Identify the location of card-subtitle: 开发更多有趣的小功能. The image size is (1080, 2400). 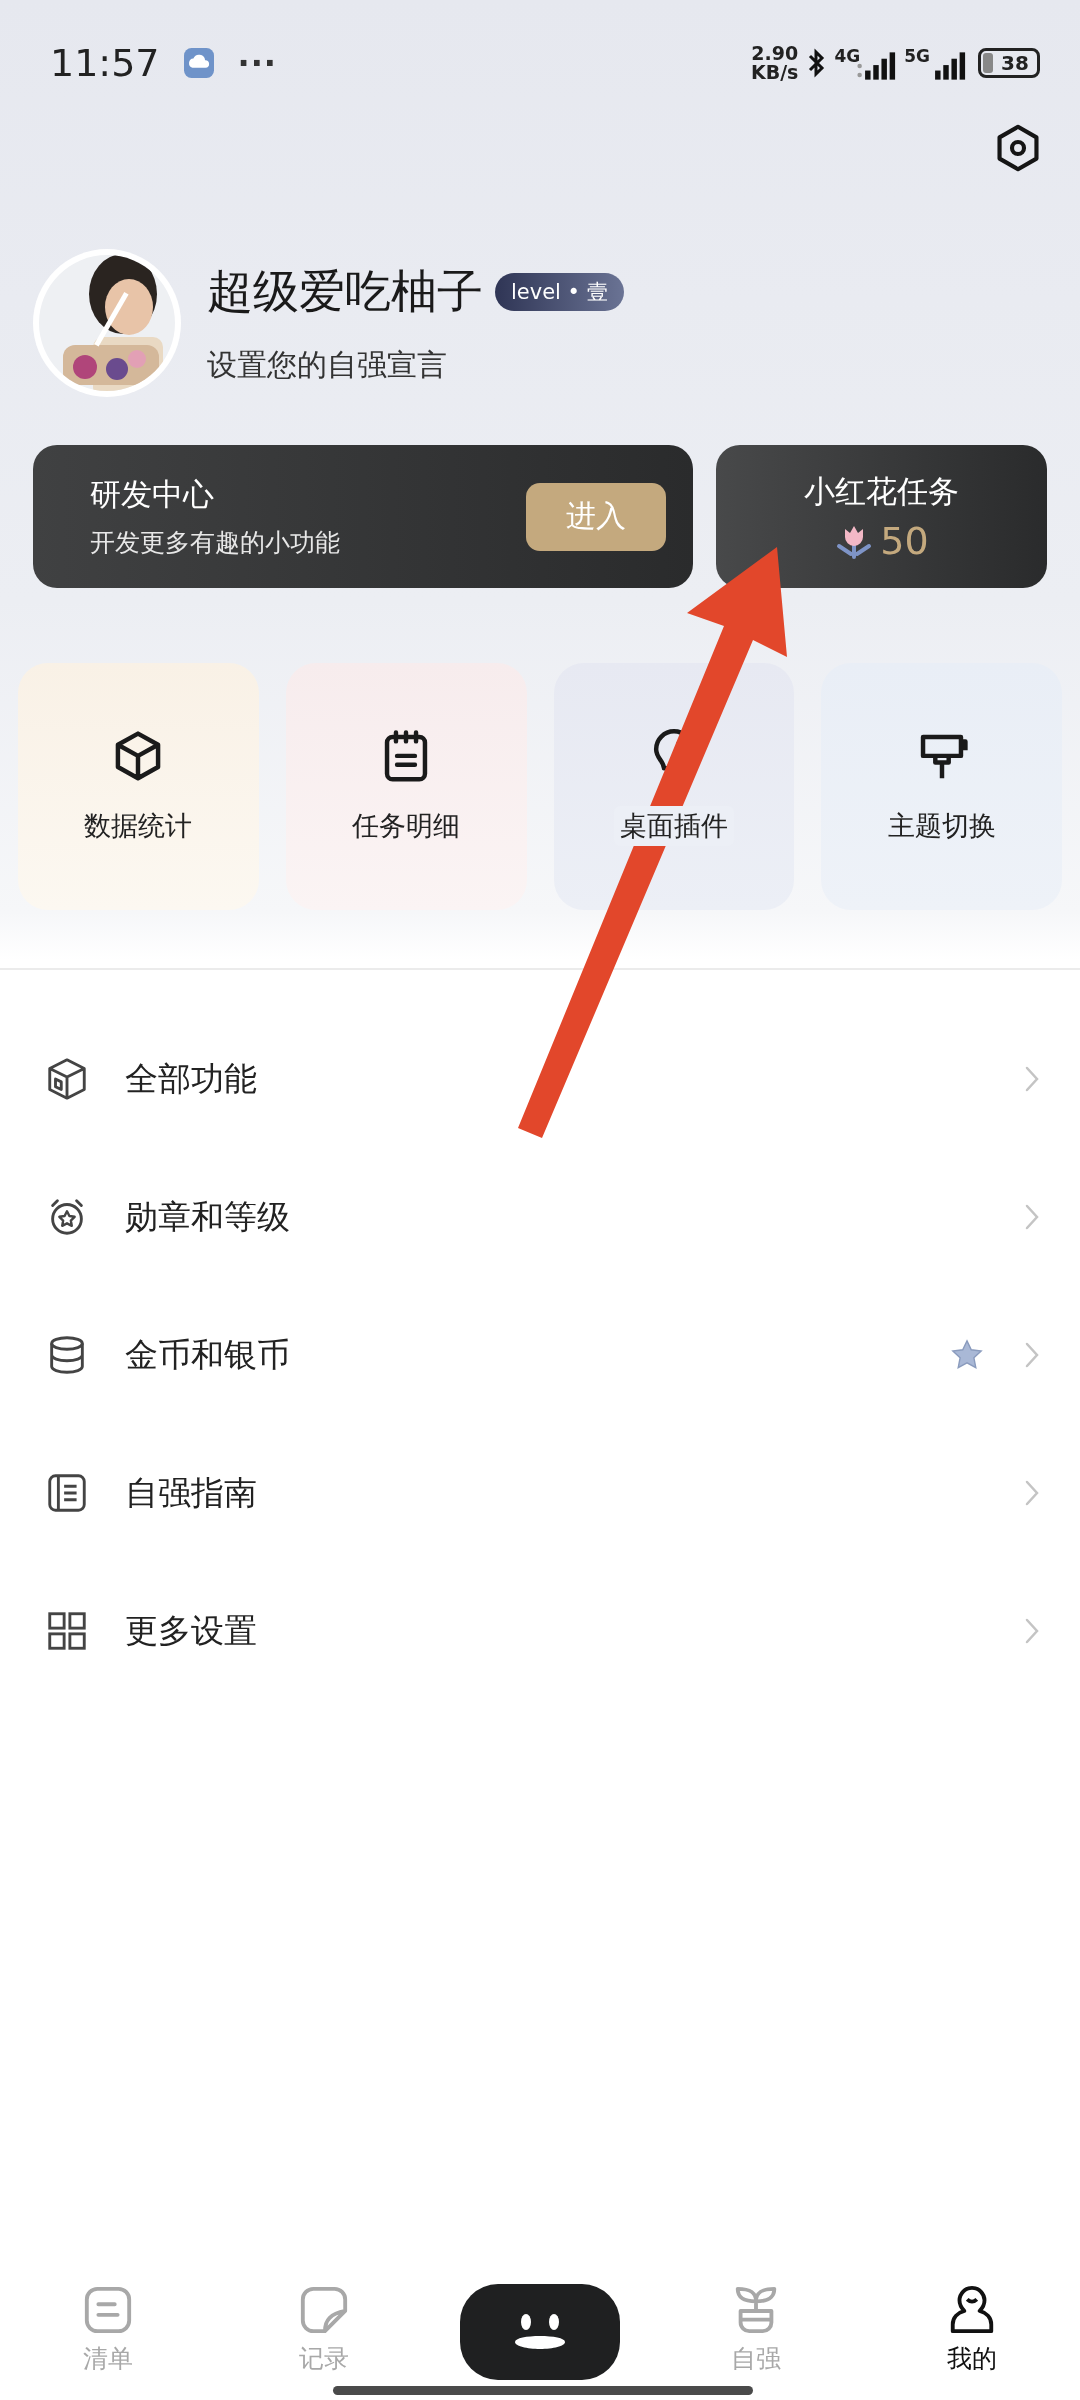
(215, 543).